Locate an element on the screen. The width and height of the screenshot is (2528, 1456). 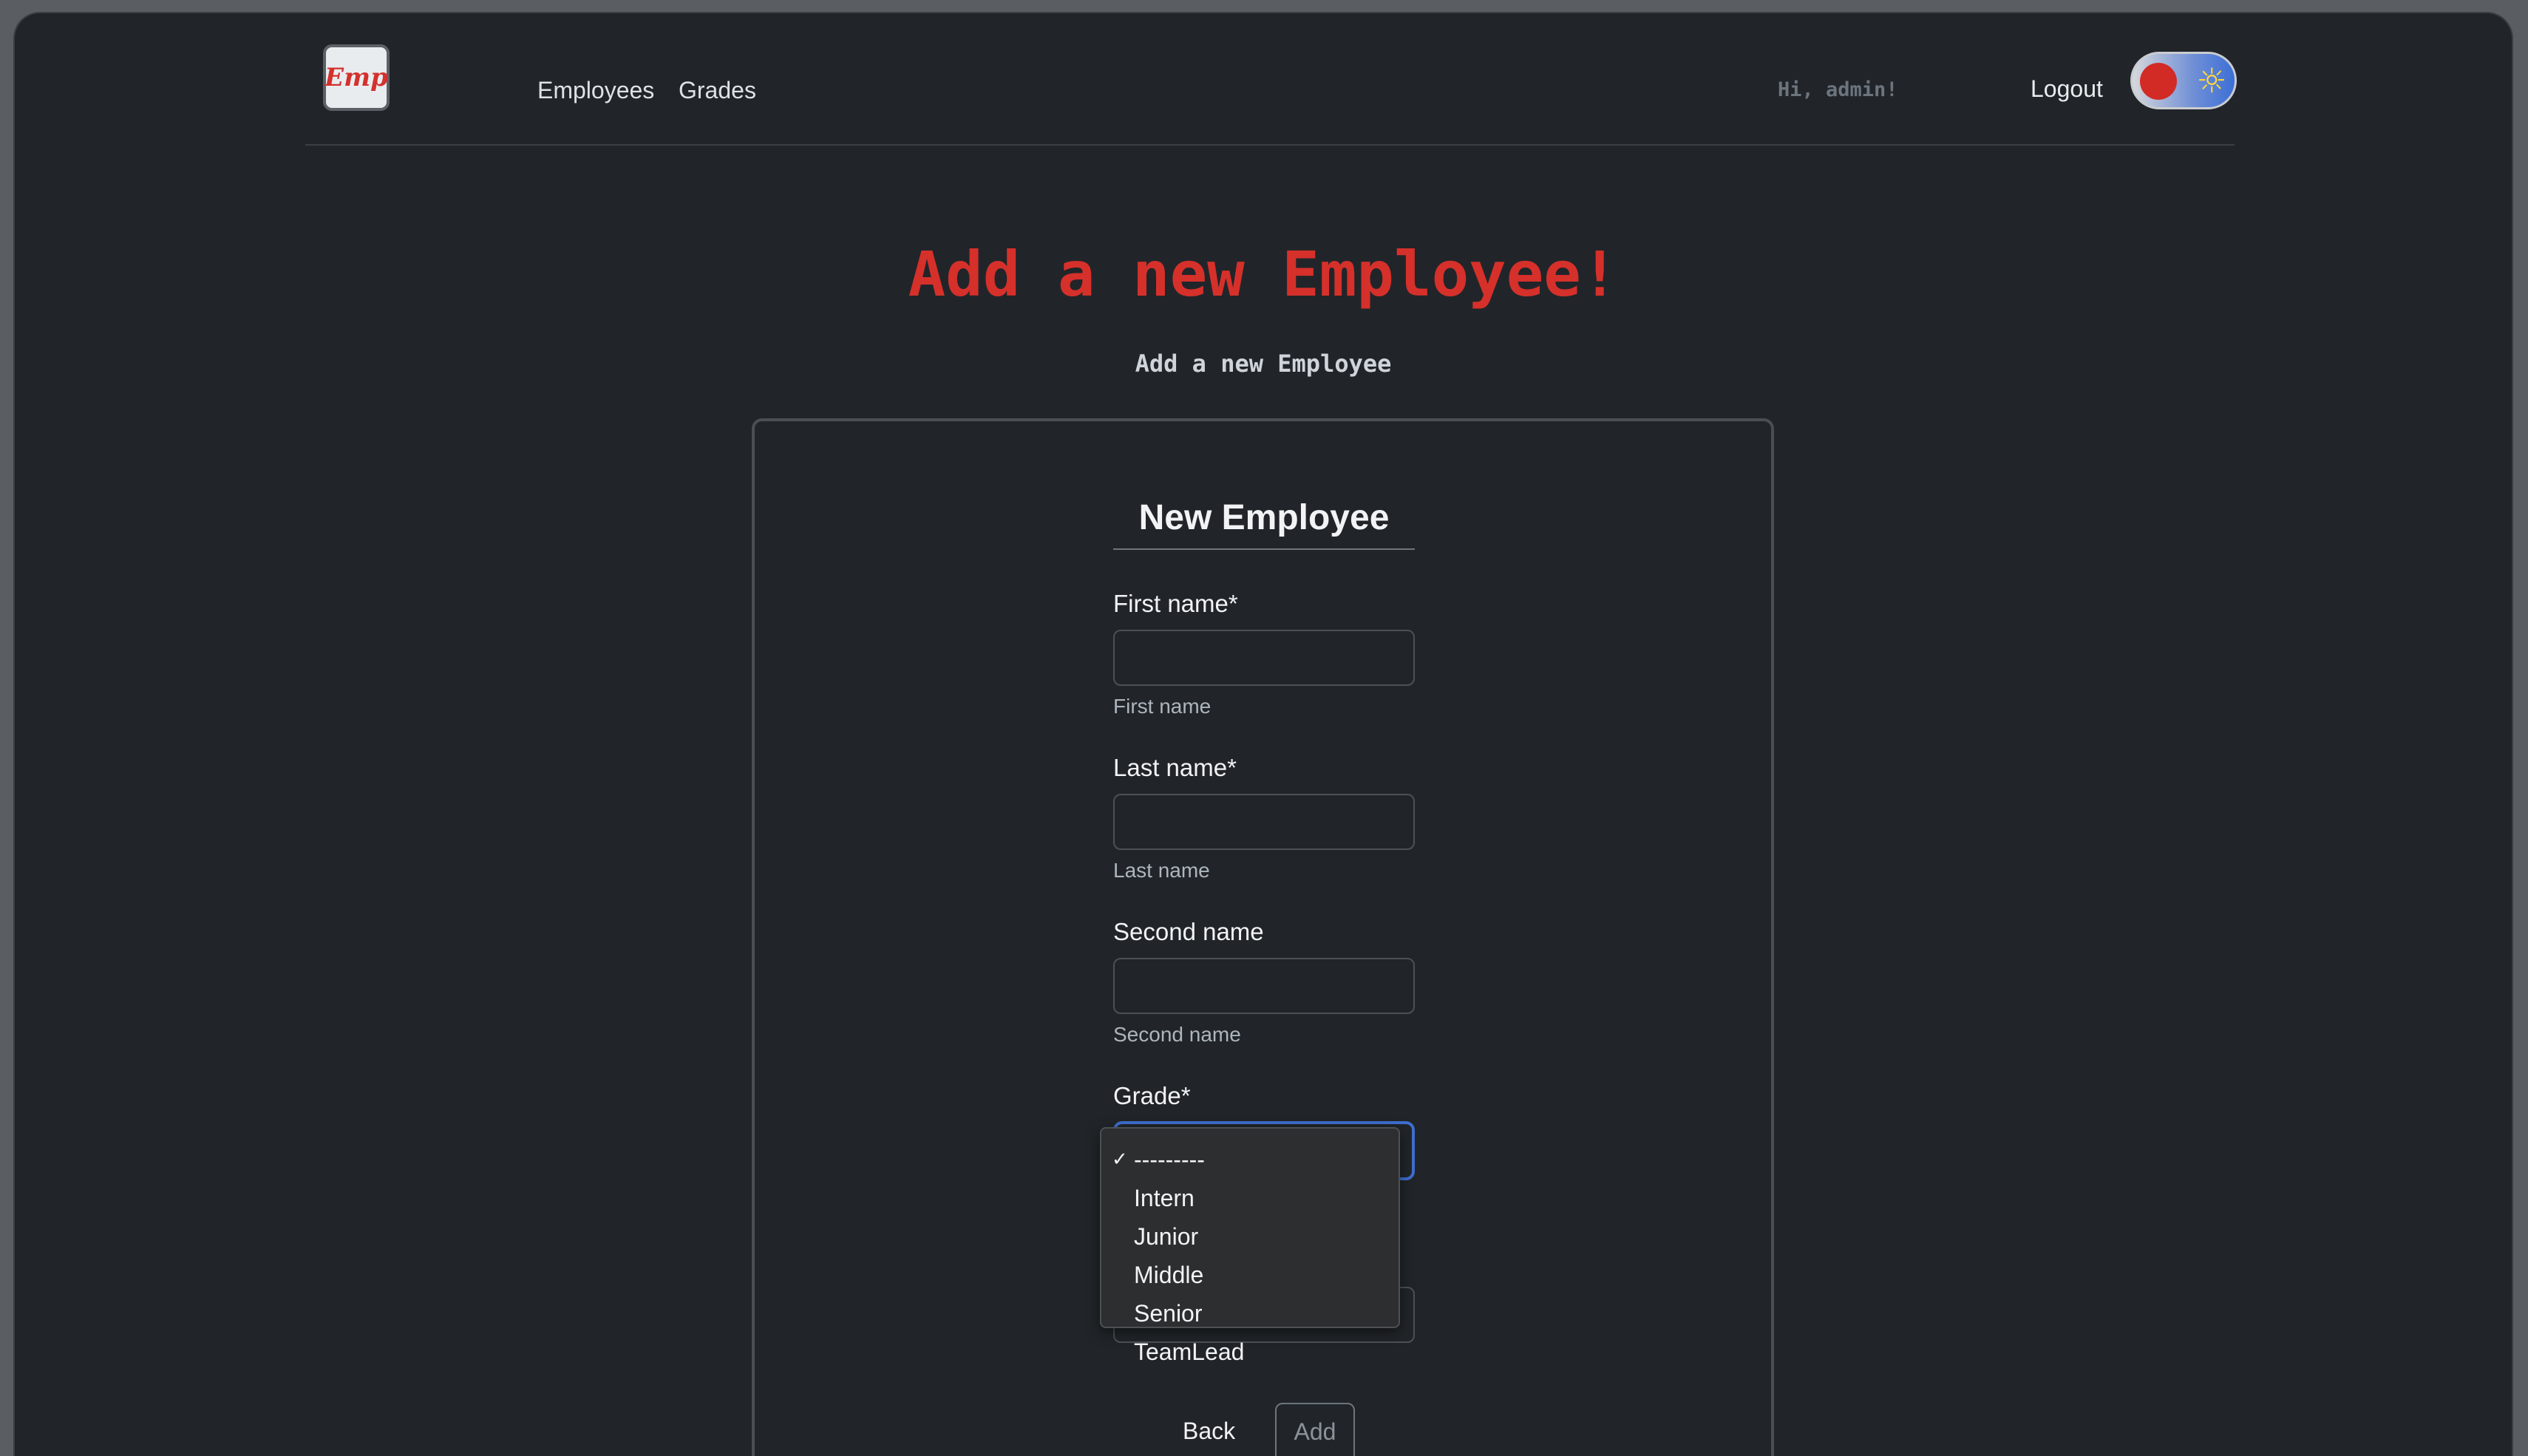
grade-option-senior: Senior is located at coordinates (1250, 1313).